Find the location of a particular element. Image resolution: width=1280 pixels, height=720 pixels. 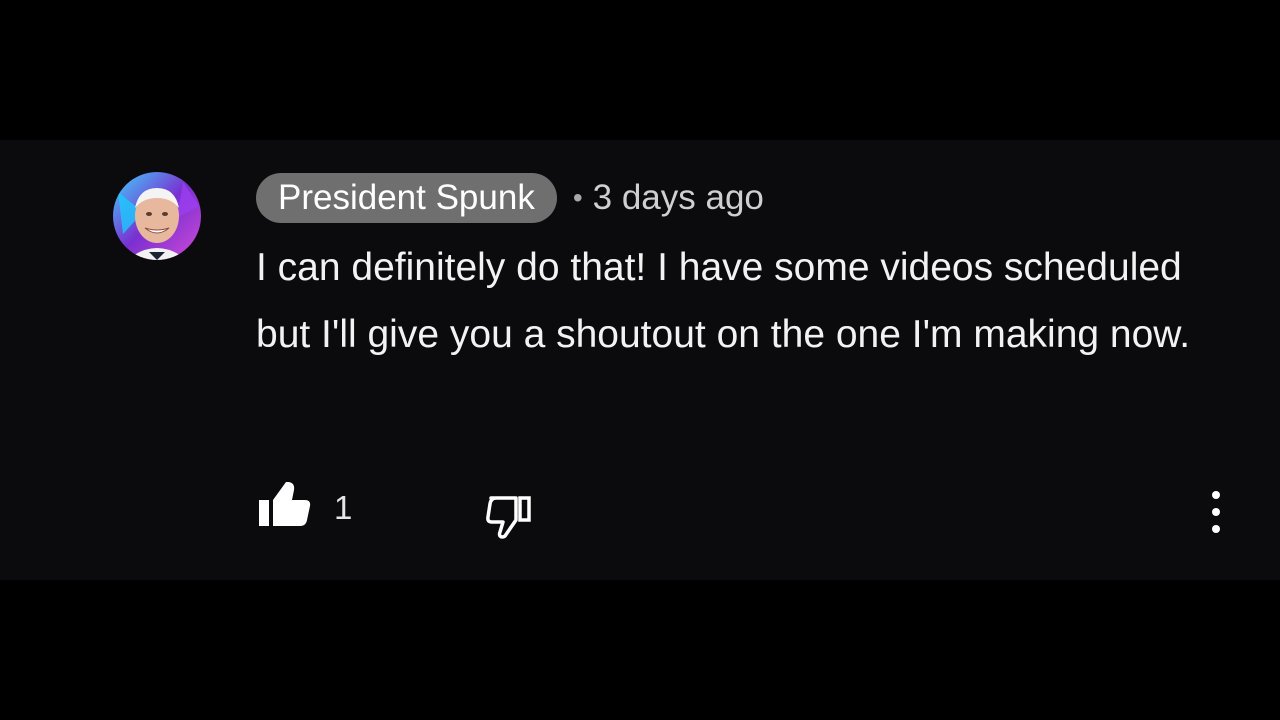

avatar is located at coordinates (157, 216).